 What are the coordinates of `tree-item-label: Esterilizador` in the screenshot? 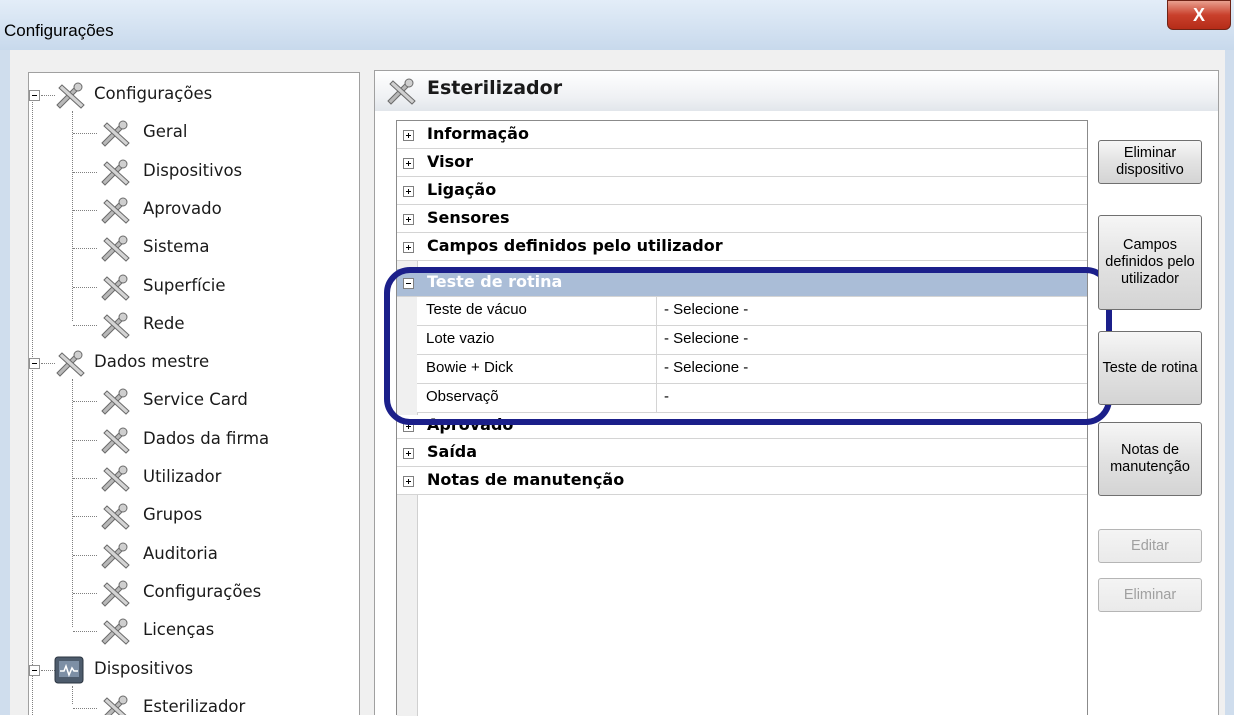 It's located at (194, 705).